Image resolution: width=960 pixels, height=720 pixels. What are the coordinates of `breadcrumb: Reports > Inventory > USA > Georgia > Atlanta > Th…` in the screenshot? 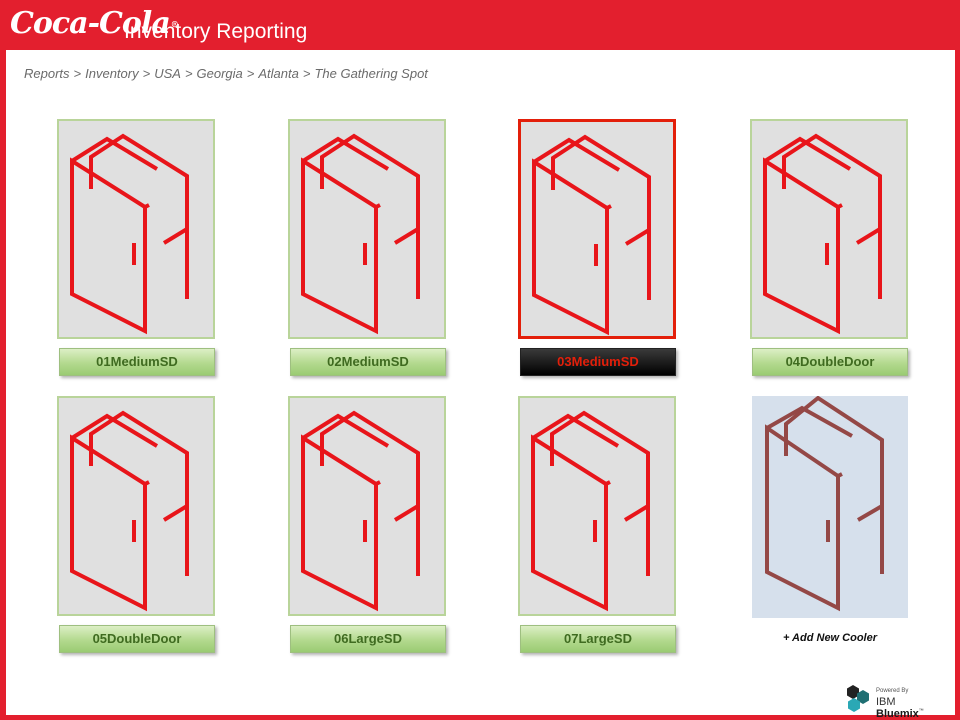 It's located at (226, 73).